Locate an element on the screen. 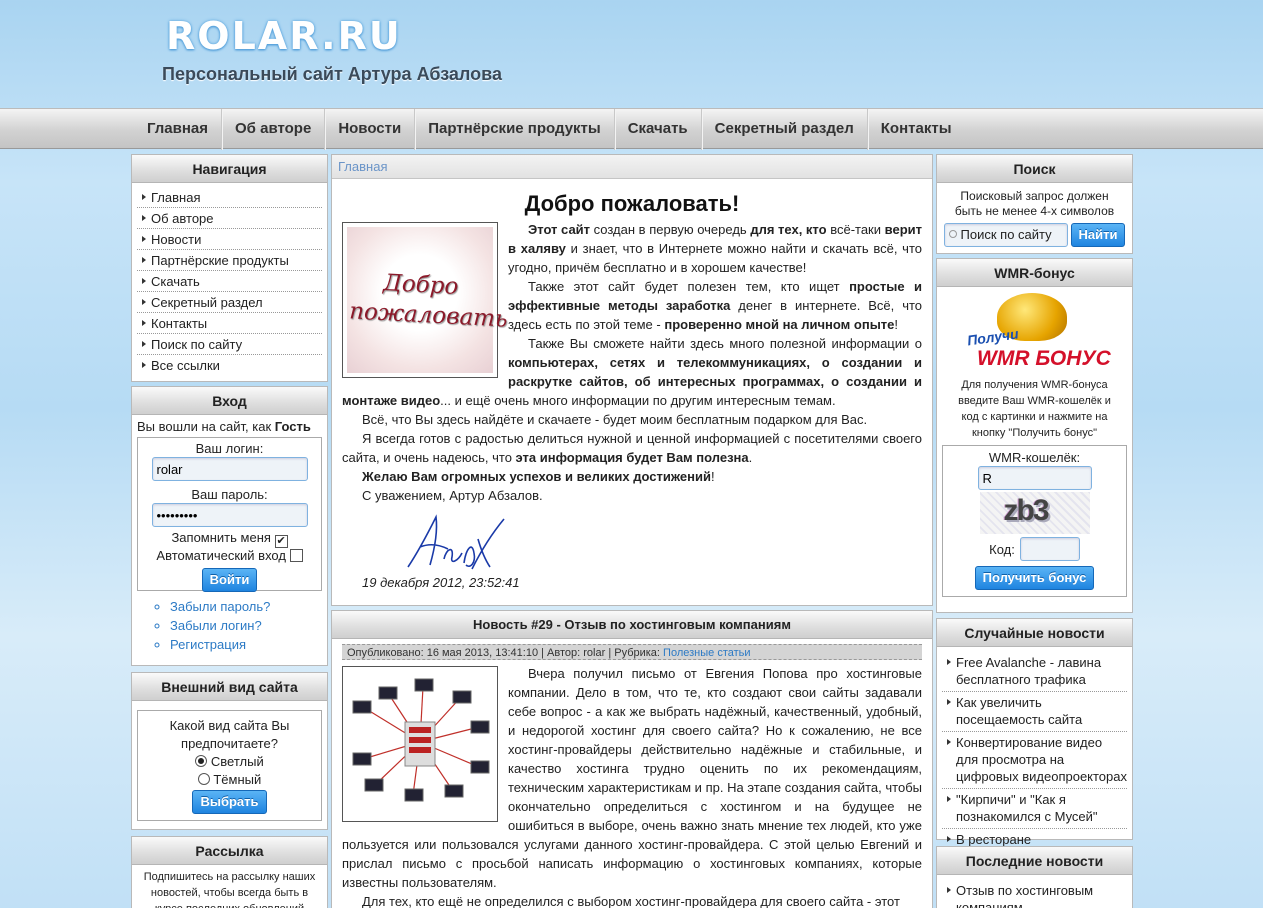 The width and height of the screenshot is (1263, 908). auto-login-checkbox is located at coordinates (296, 555).